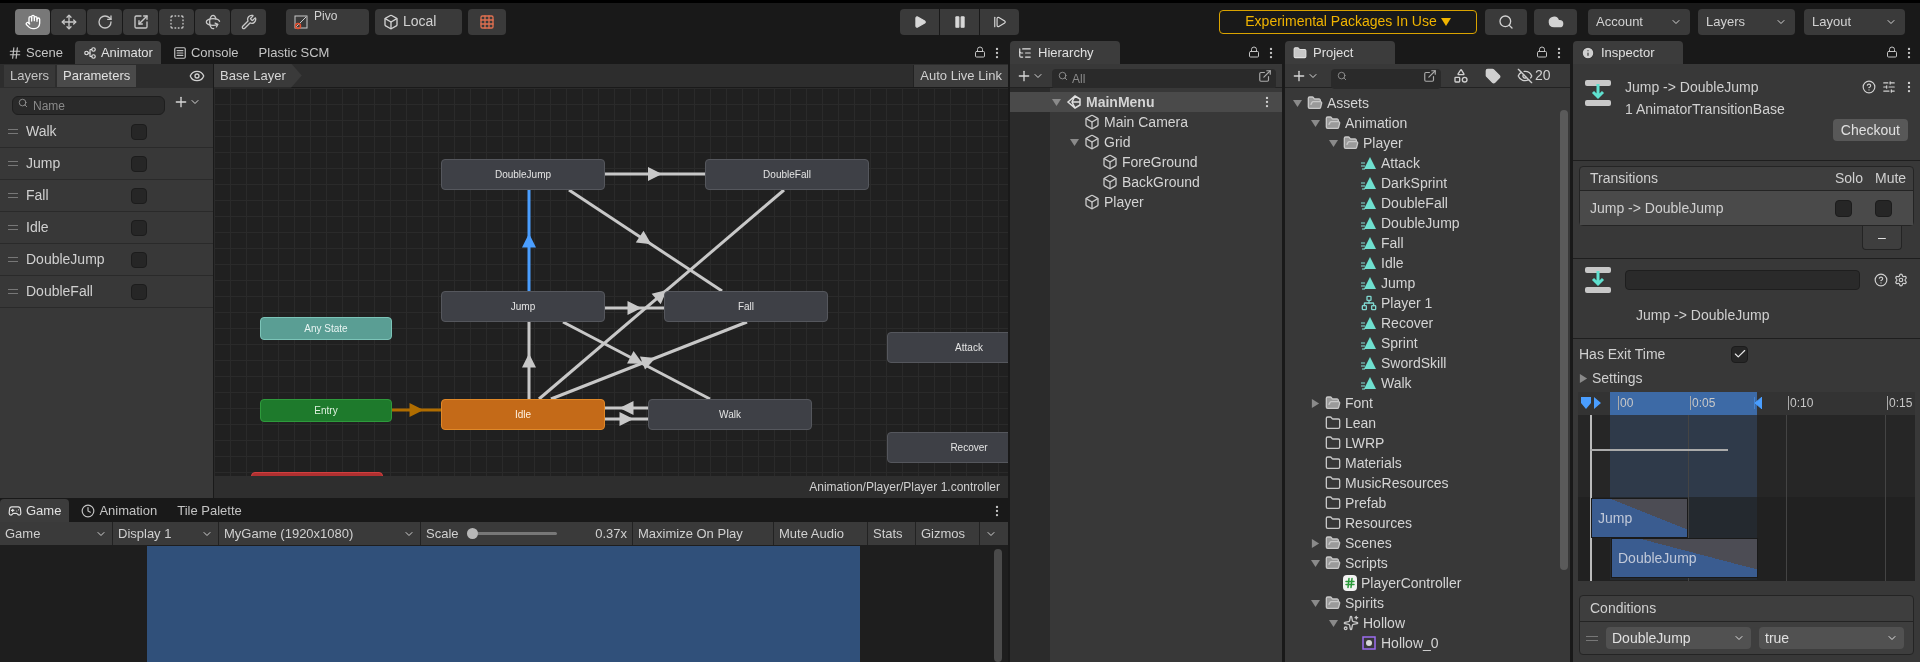  Describe the element at coordinates (1422, 463) in the screenshot. I see `tree-row: Materials` at that location.